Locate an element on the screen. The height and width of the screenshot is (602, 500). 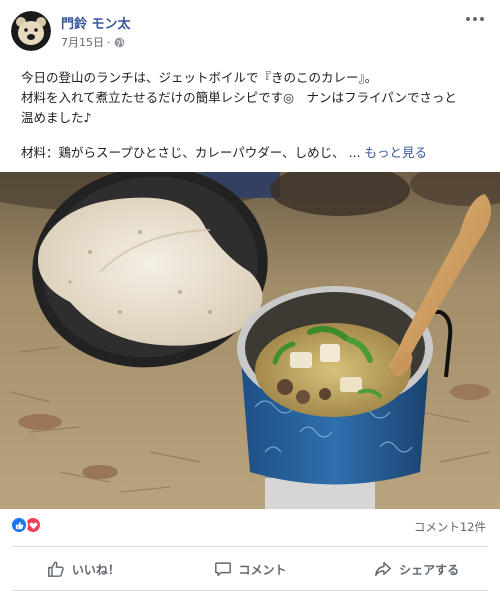
action-bar: いいね！ コメント シェアする is located at coordinates (250, 569).